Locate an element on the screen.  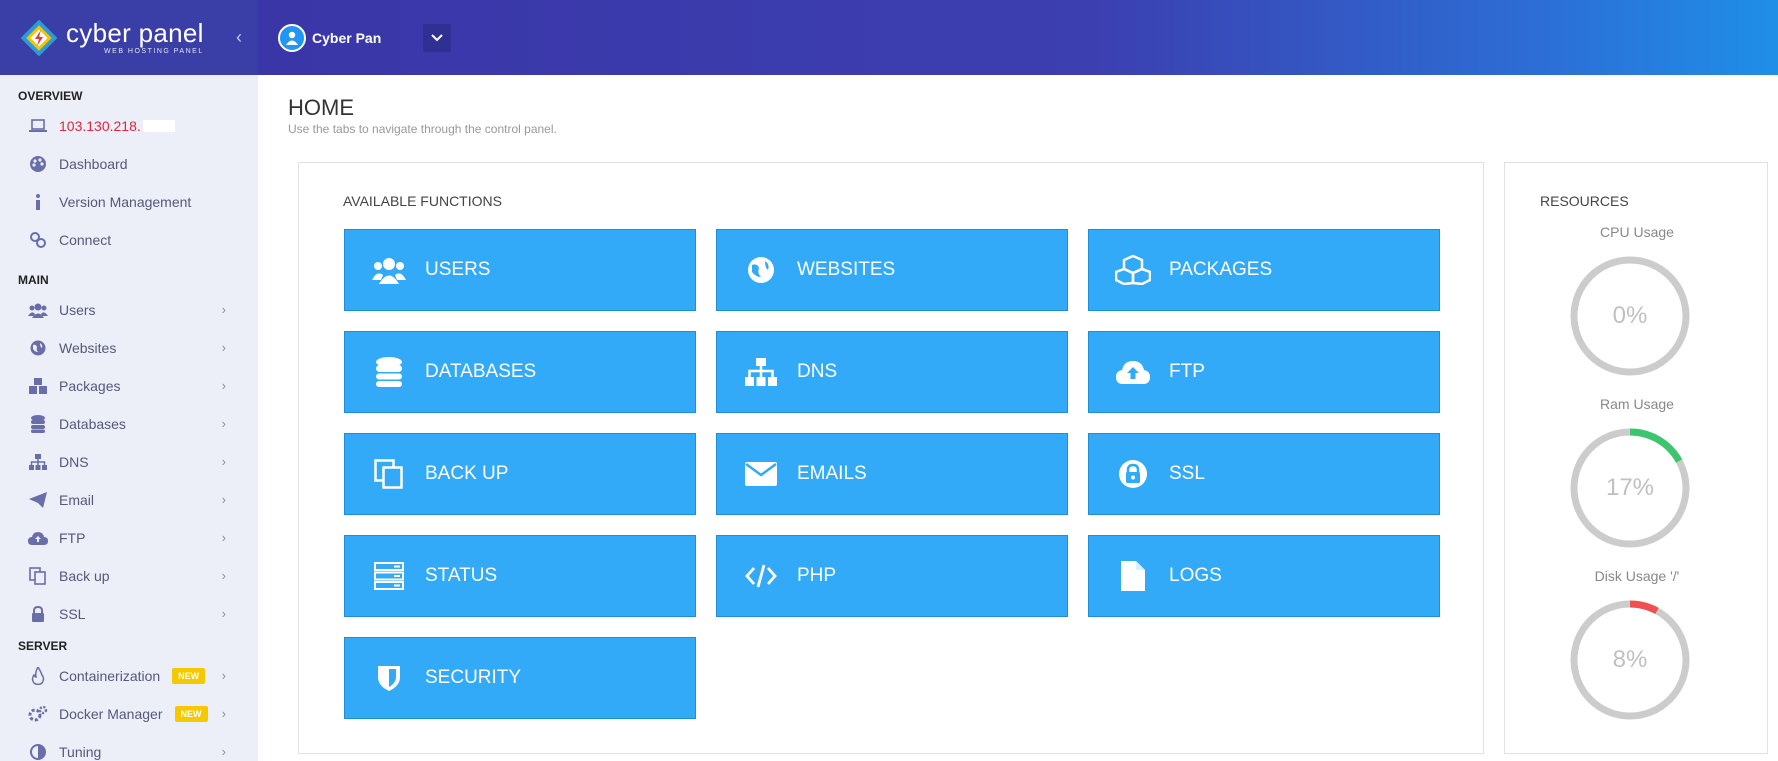
tile-label: DNS is located at coordinates (817, 371).